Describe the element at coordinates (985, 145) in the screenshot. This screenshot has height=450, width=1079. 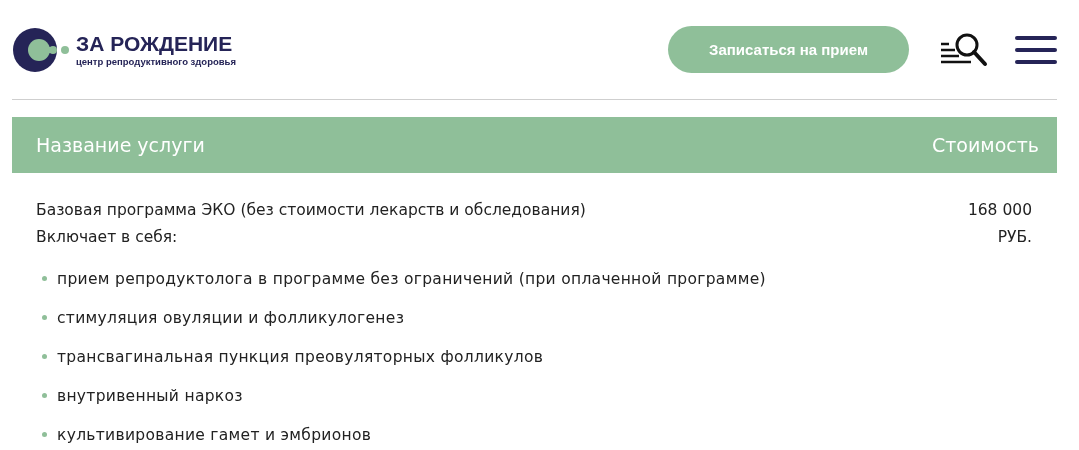
I see `column-header: Стоимость` at that location.